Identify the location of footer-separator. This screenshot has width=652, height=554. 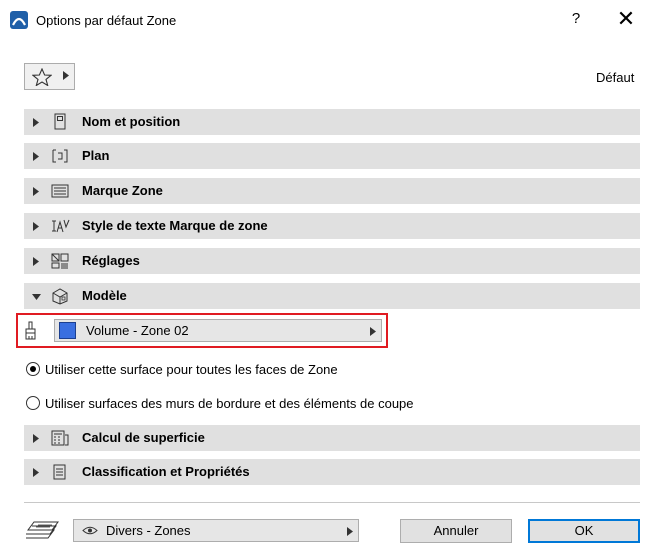
(332, 502).